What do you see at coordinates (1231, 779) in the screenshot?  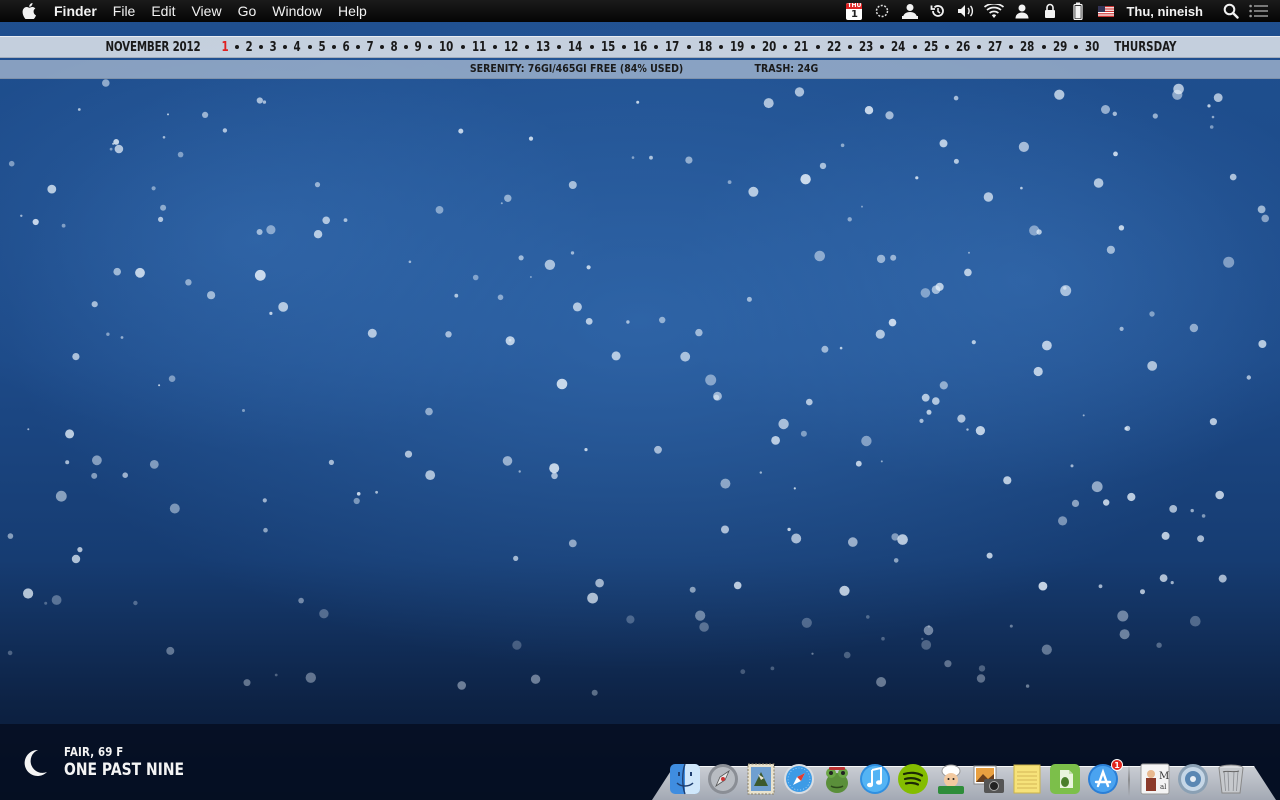 I see `trash-icon` at bounding box center [1231, 779].